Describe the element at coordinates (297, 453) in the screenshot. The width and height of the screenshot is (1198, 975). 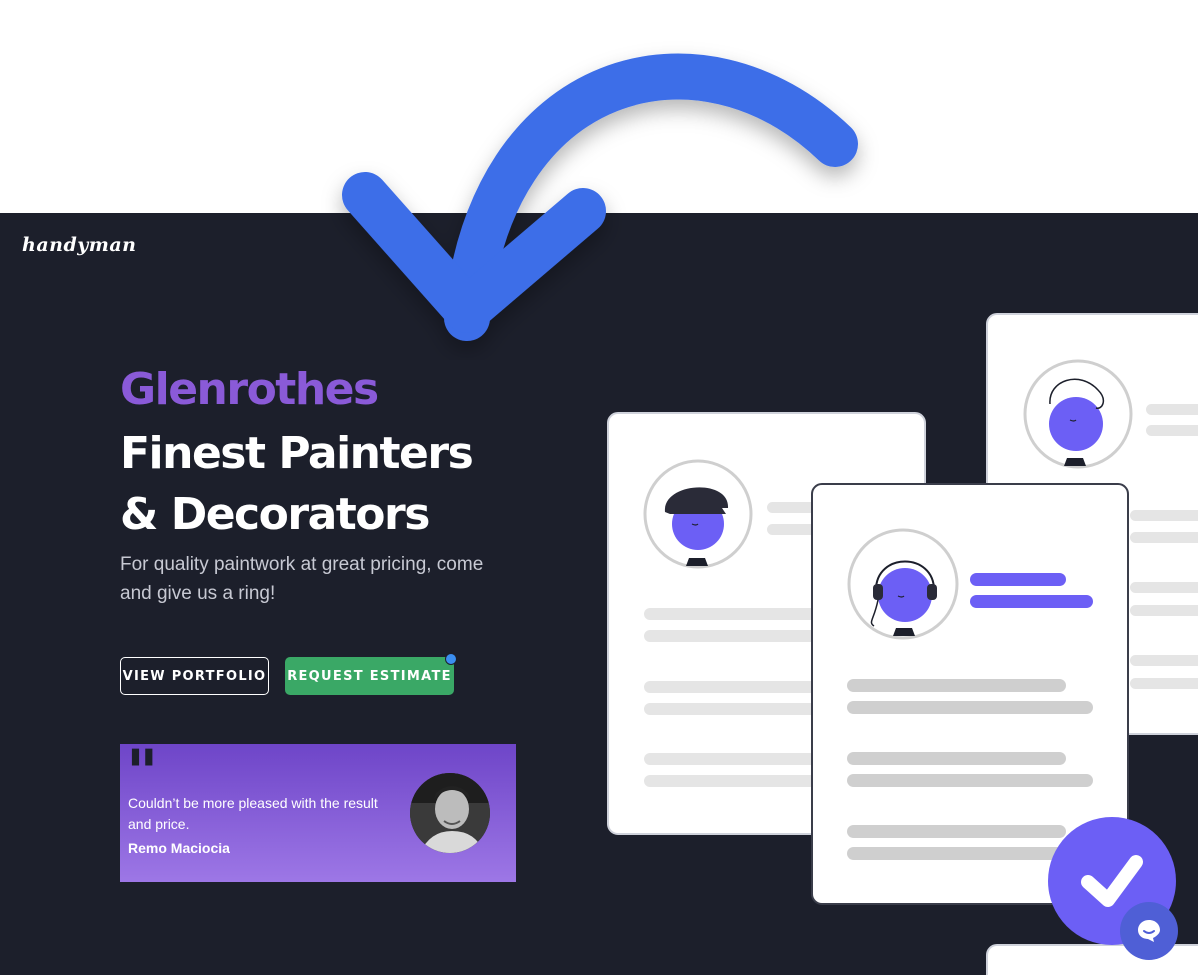
I see `headline-line-1: Finest Painters` at that location.